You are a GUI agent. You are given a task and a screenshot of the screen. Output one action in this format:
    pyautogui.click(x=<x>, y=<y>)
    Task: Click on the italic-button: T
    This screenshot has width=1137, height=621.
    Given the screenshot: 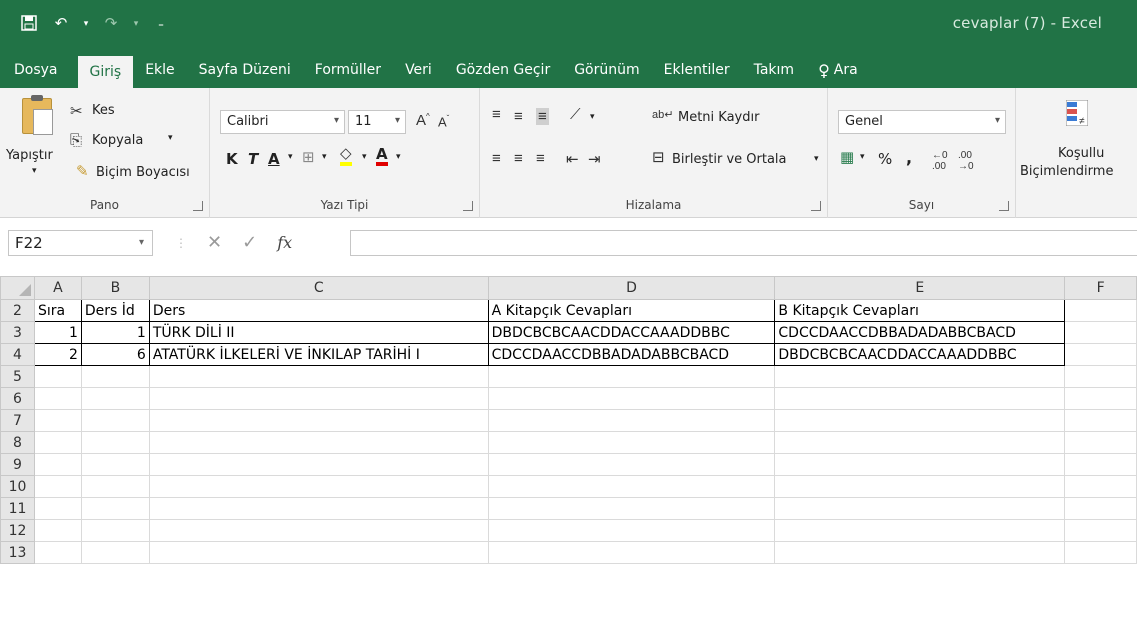 What is the action you would take?
    pyautogui.click(x=253, y=159)
    